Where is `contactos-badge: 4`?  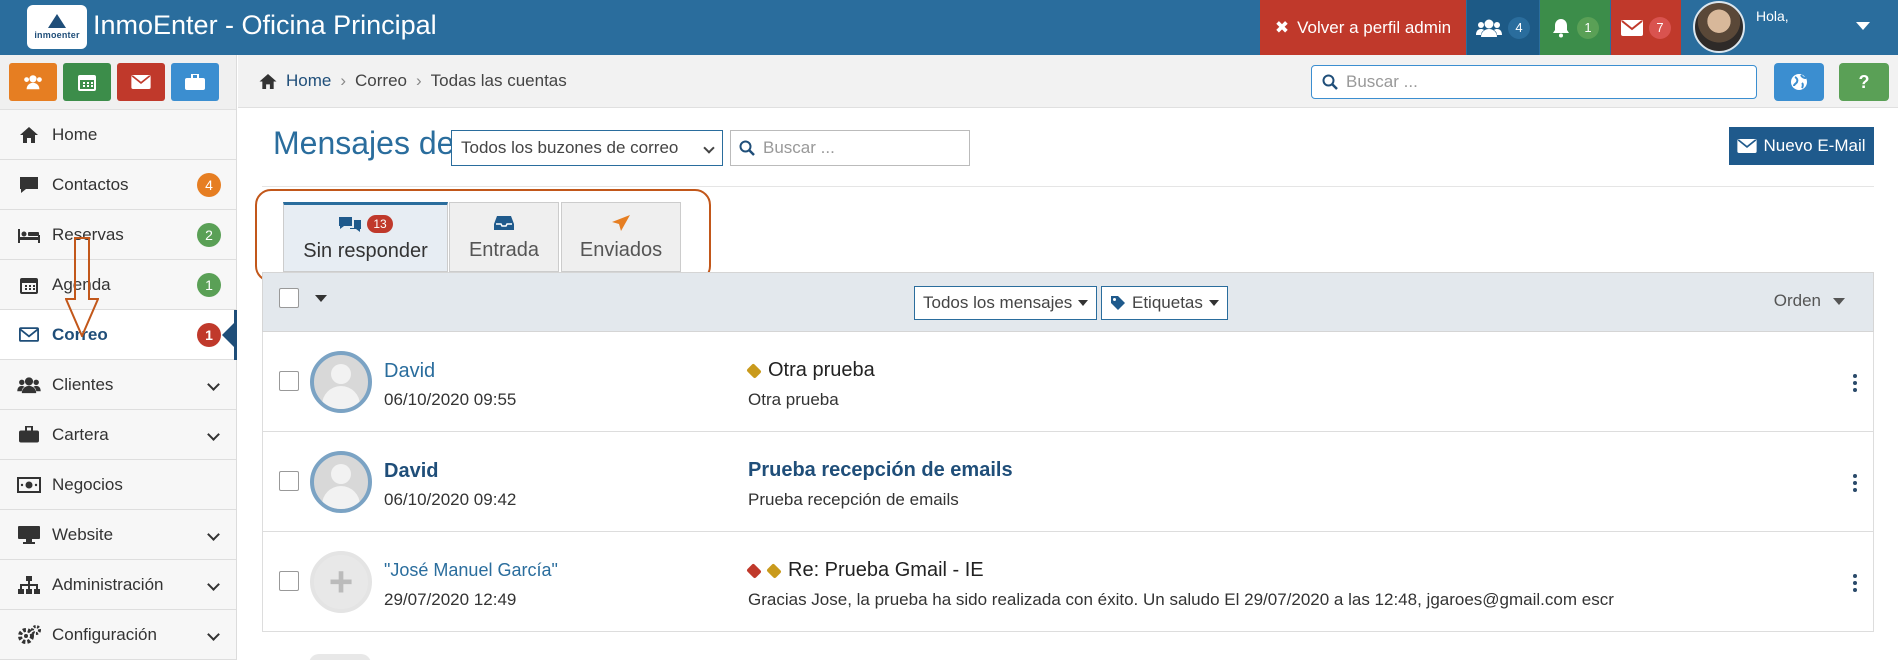 contactos-badge: 4 is located at coordinates (209, 185).